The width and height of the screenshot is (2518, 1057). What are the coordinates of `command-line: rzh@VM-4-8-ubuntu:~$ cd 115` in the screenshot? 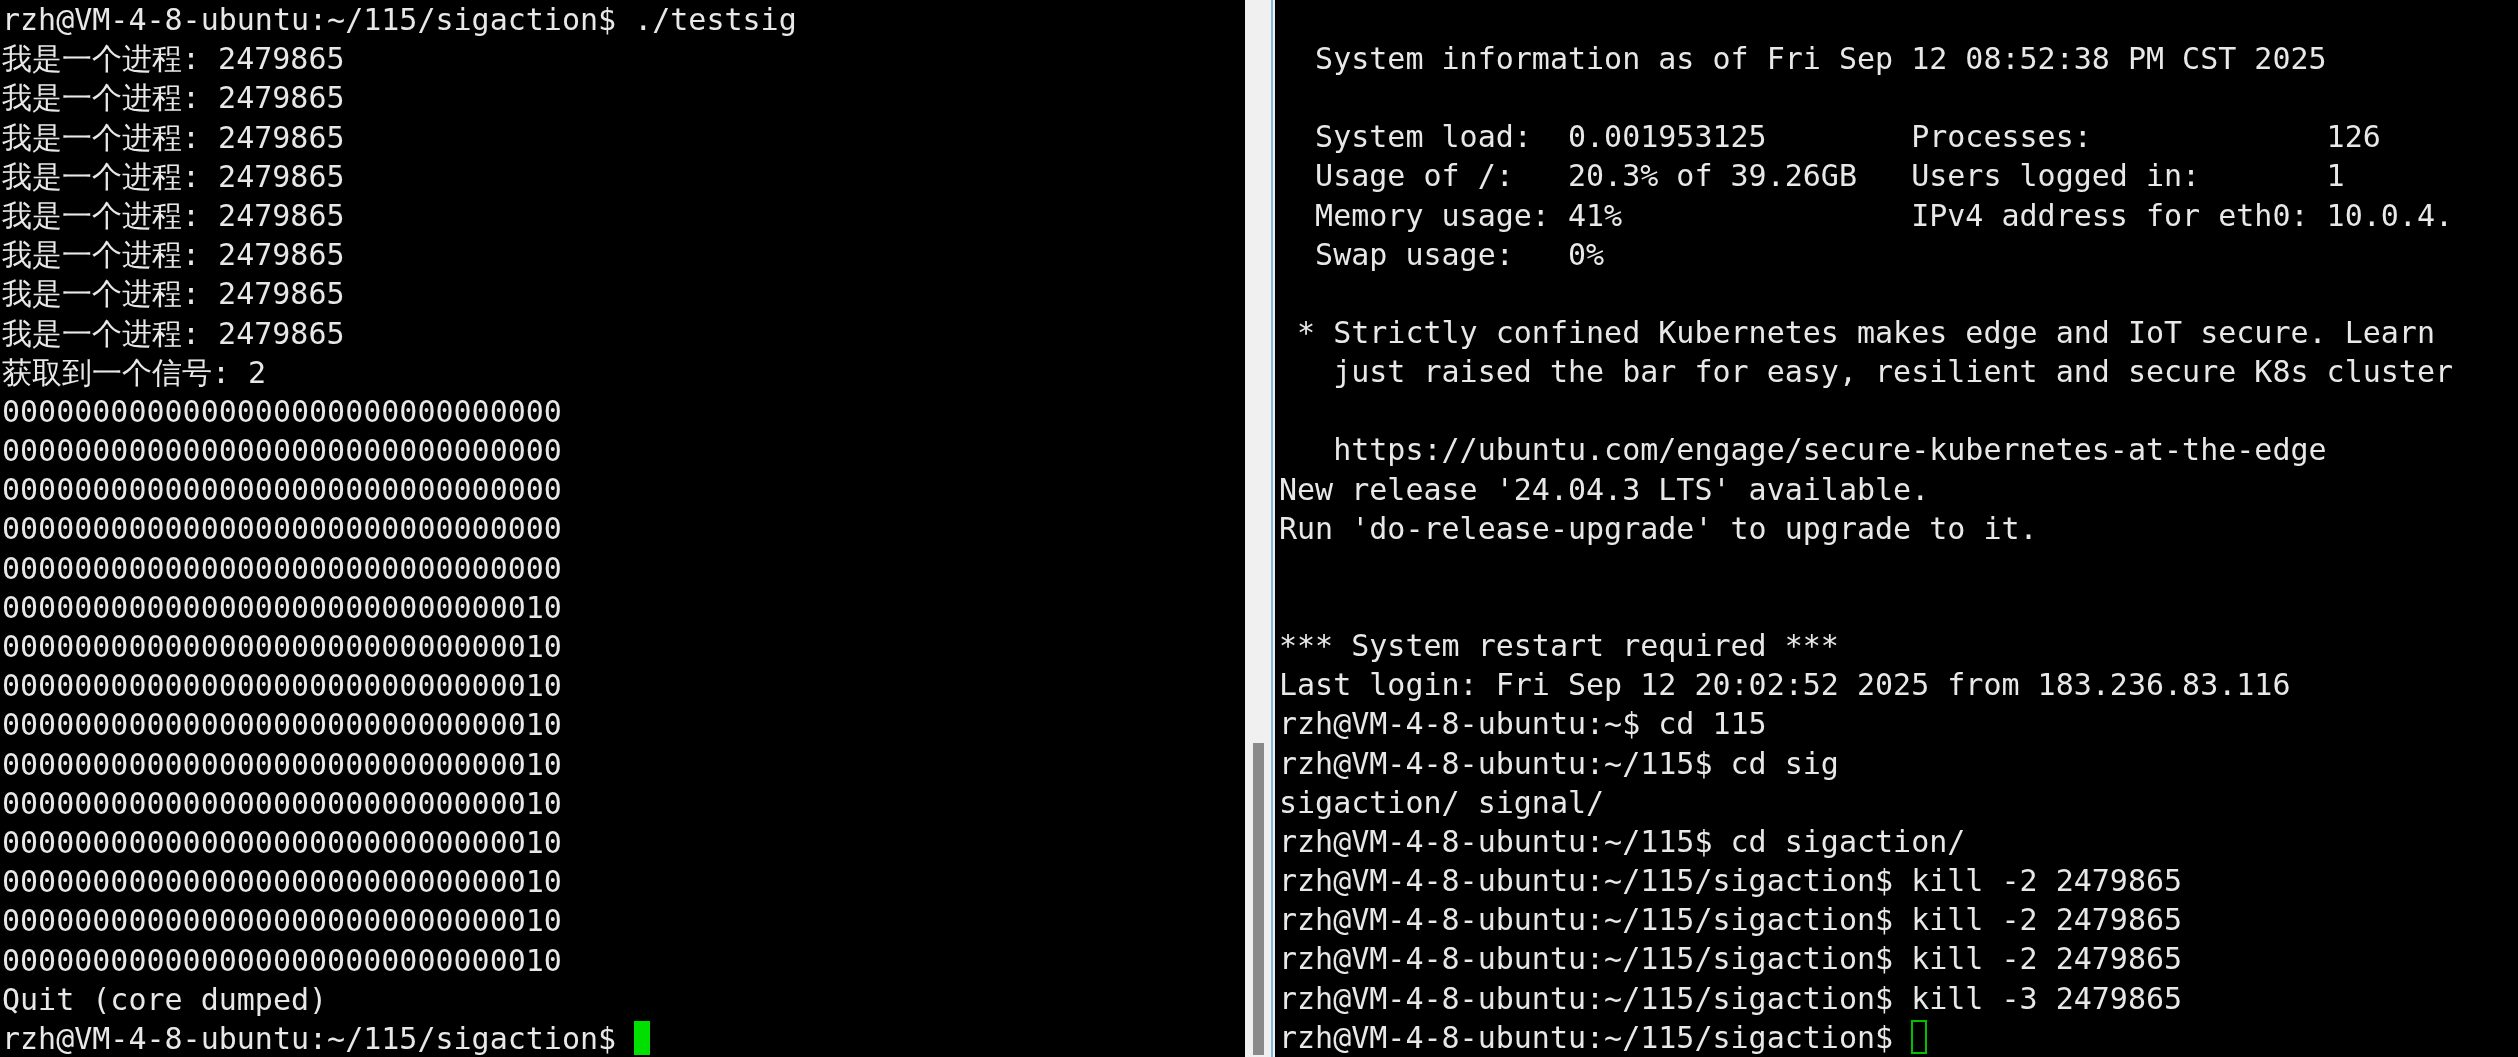 It's located at (1523, 724).